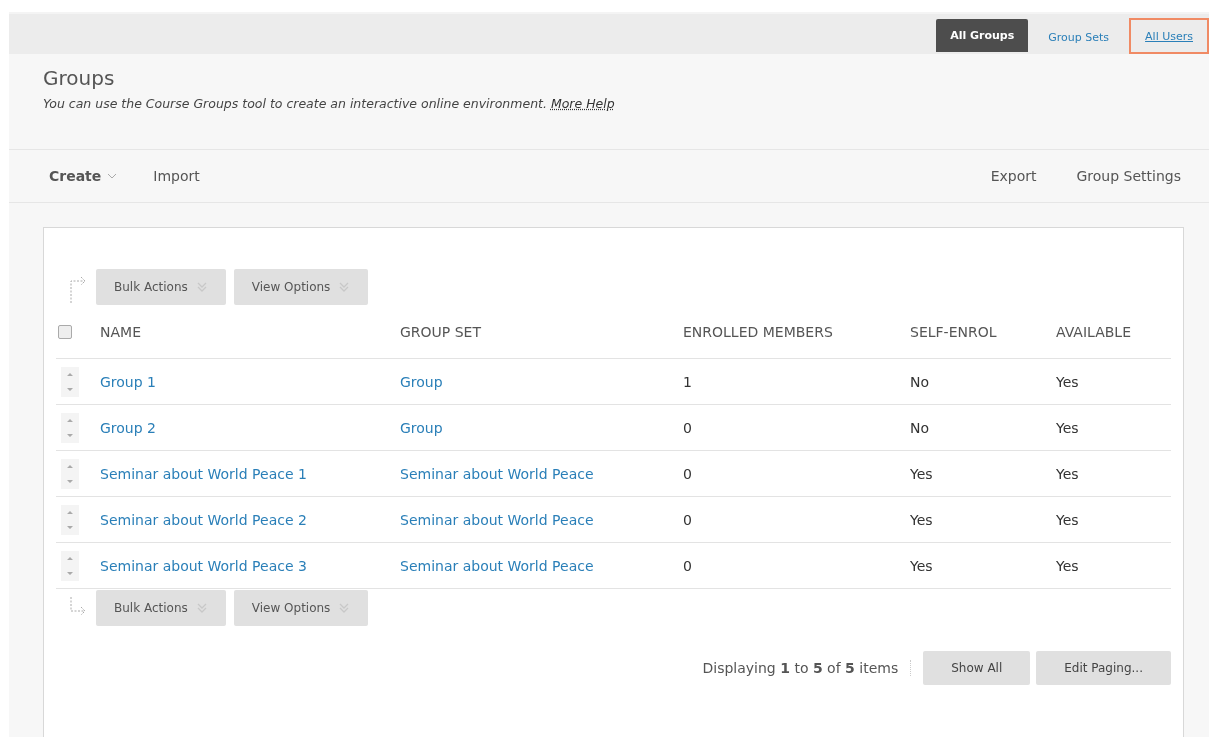 This screenshot has width=1209, height=737. What do you see at coordinates (203, 565) in the screenshot?
I see `row-link: Seminar about World Peace 3` at bounding box center [203, 565].